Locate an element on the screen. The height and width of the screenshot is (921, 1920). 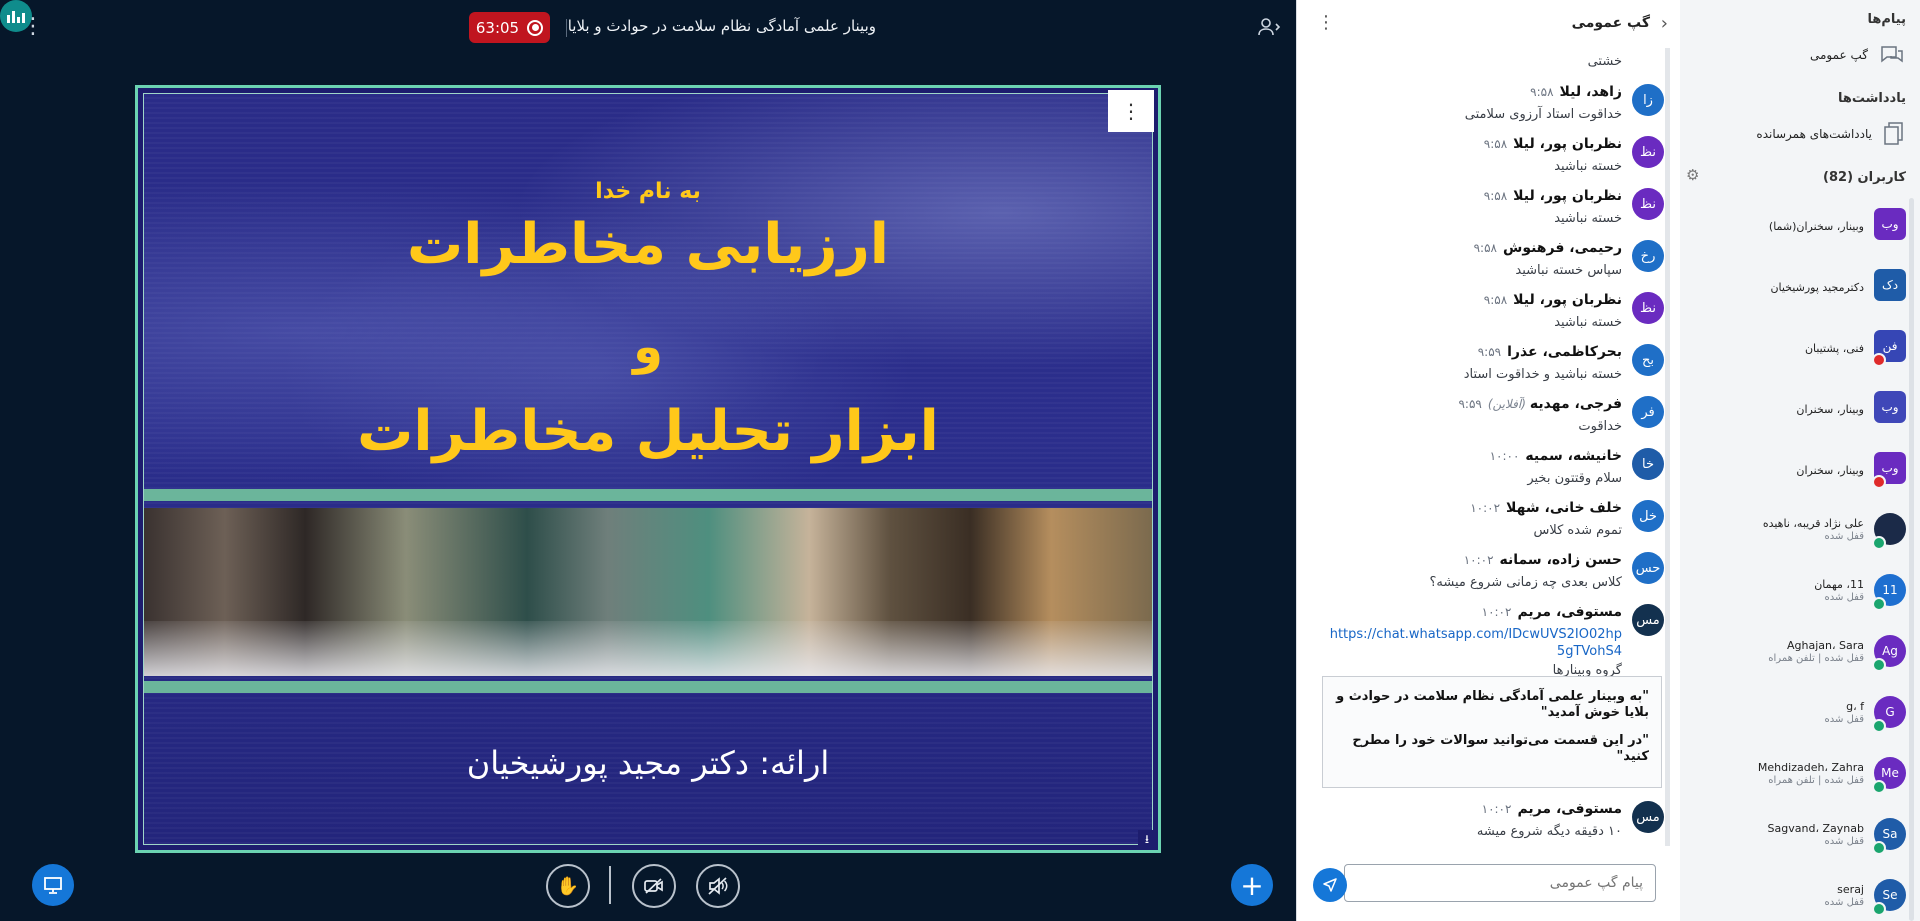
sidebar-item-shared-notes: یادداشت‌های همرسانده is located at coordinates (1800, 134).